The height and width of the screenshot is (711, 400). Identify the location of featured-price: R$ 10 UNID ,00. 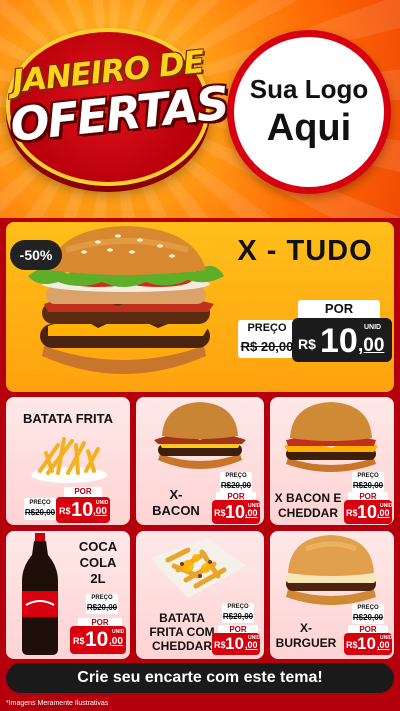
(342, 340).